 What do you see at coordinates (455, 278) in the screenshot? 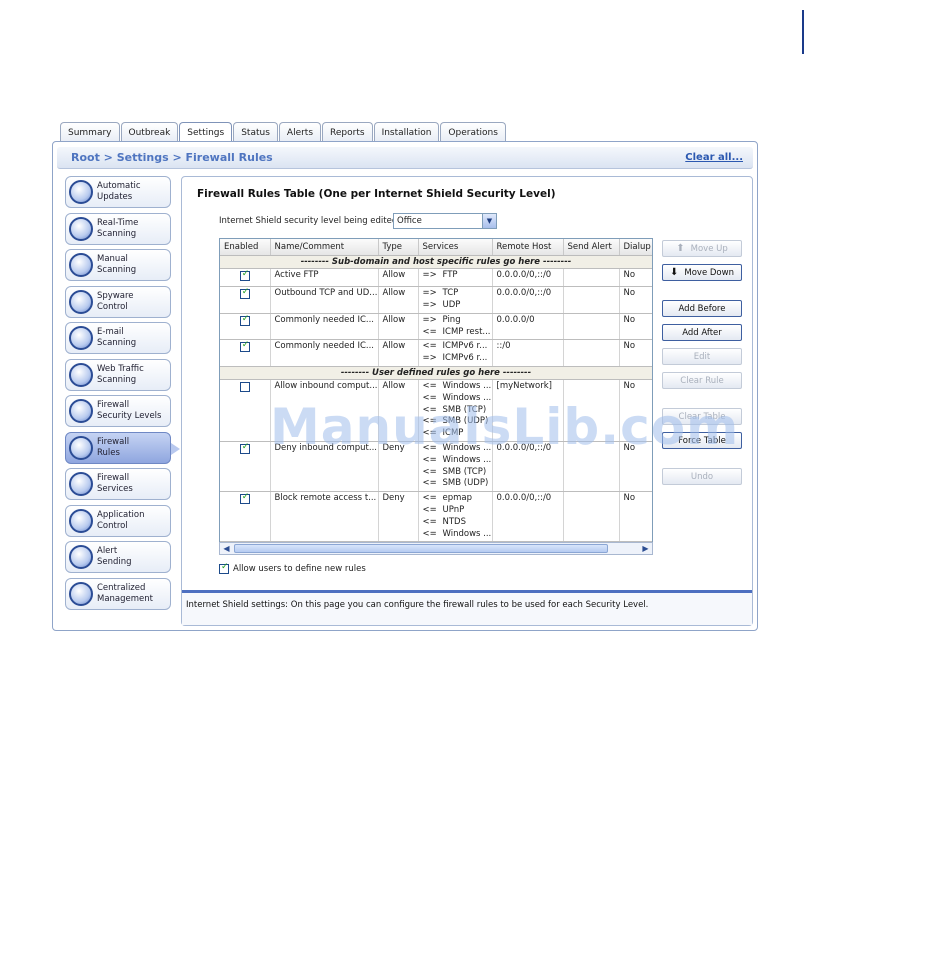
I see `rule-services: => FTP` at bounding box center [455, 278].